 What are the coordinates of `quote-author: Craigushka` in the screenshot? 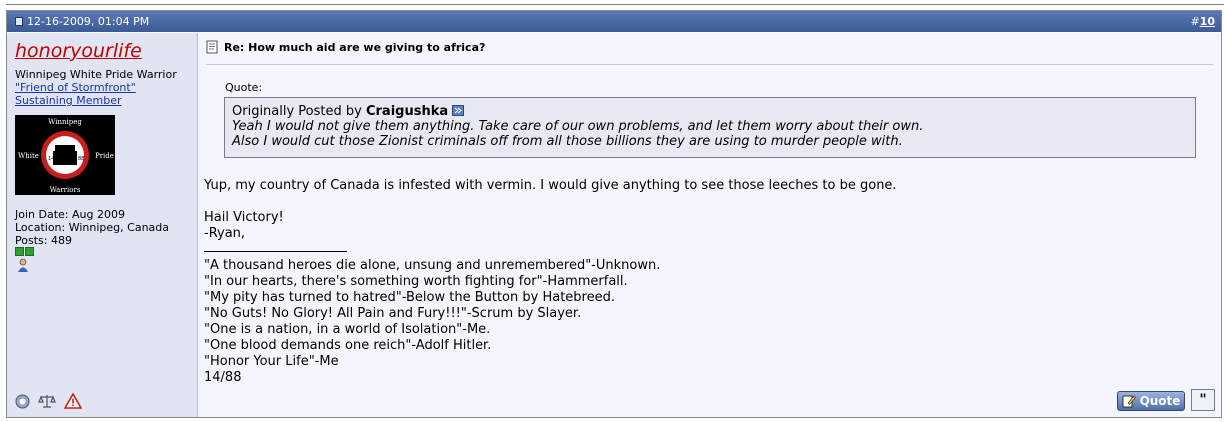 It's located at (407, 111).